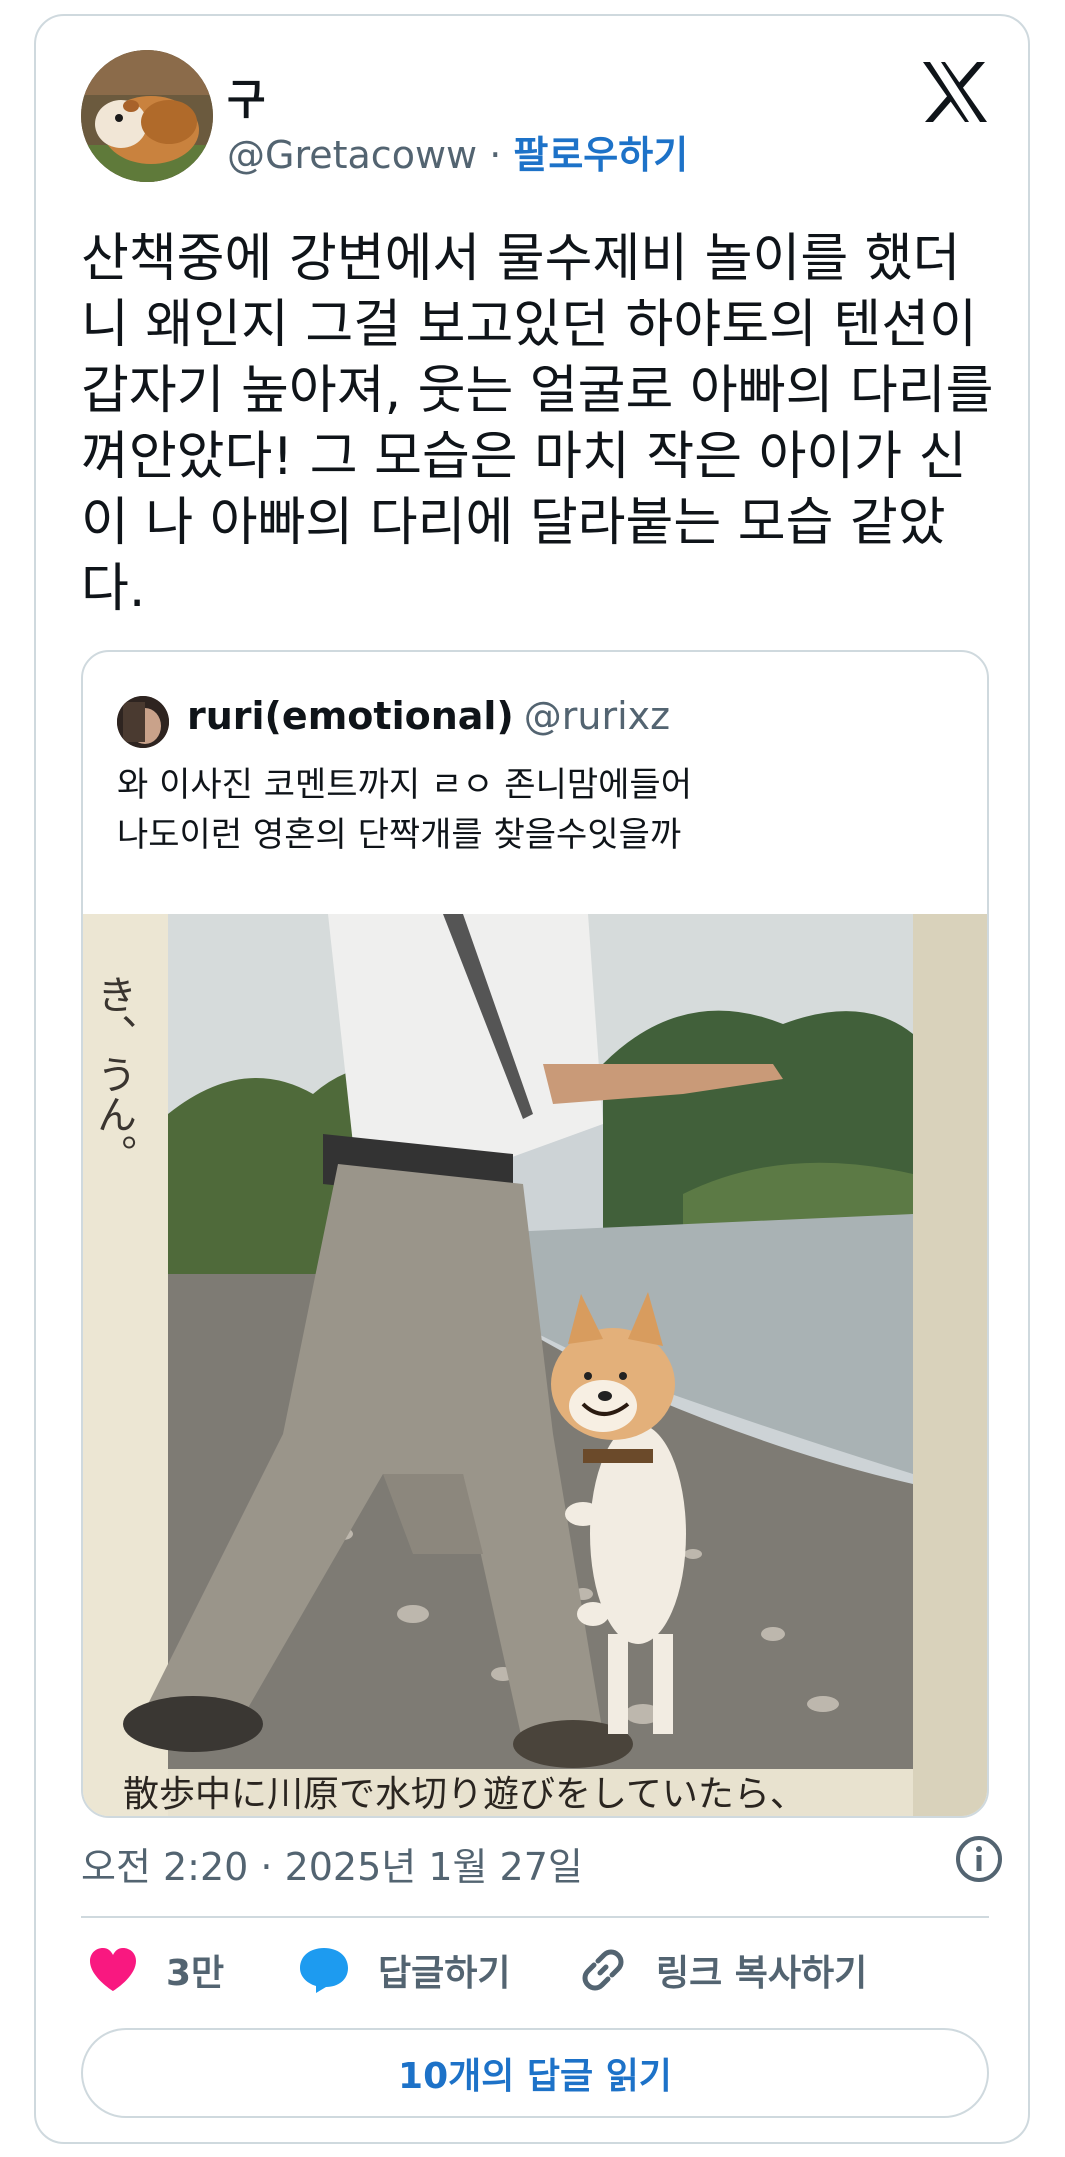  I want to click on quoted-author-name: ruri(emotional), so click(350, 716).